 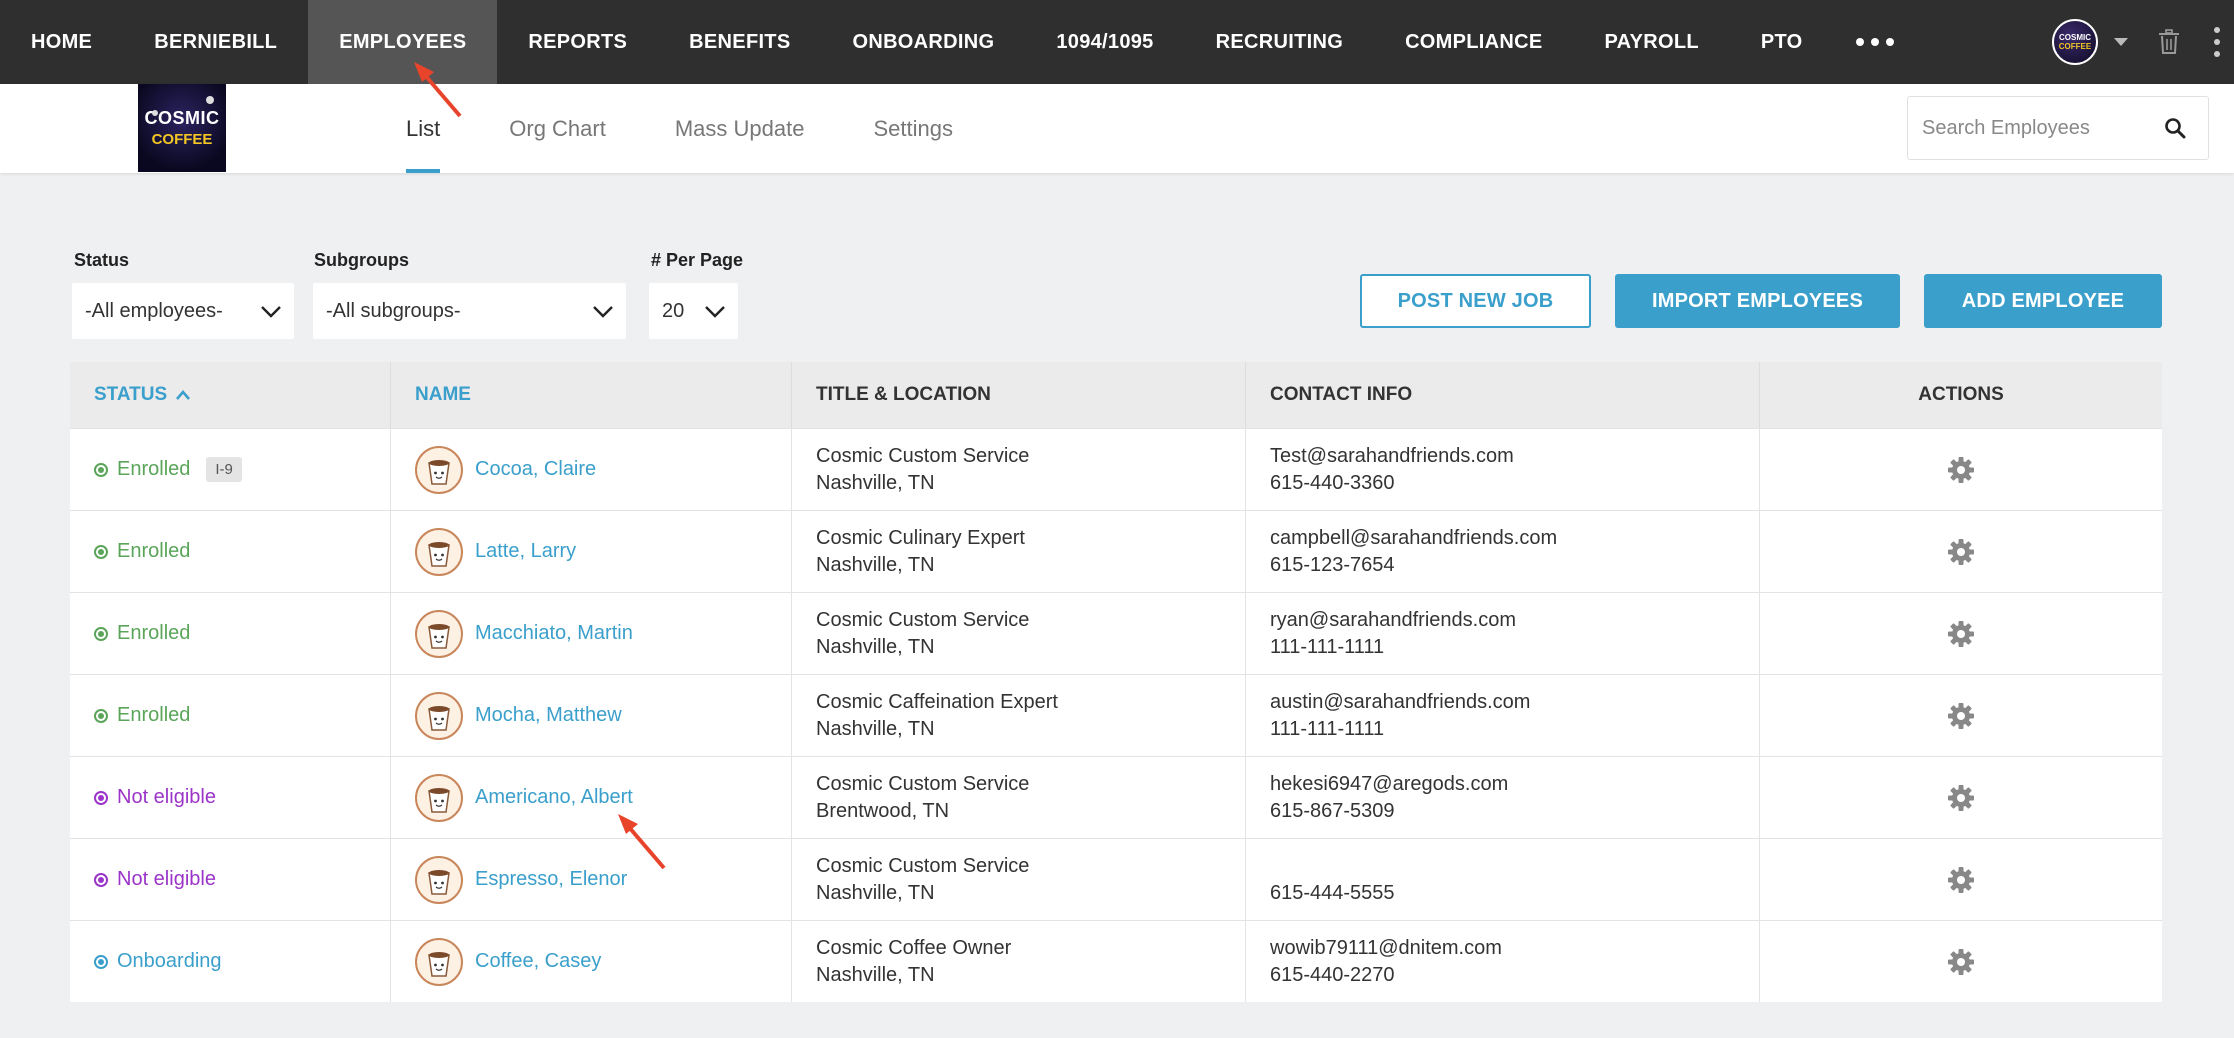 I want to click on search-input, so click(x=2033, y=128).